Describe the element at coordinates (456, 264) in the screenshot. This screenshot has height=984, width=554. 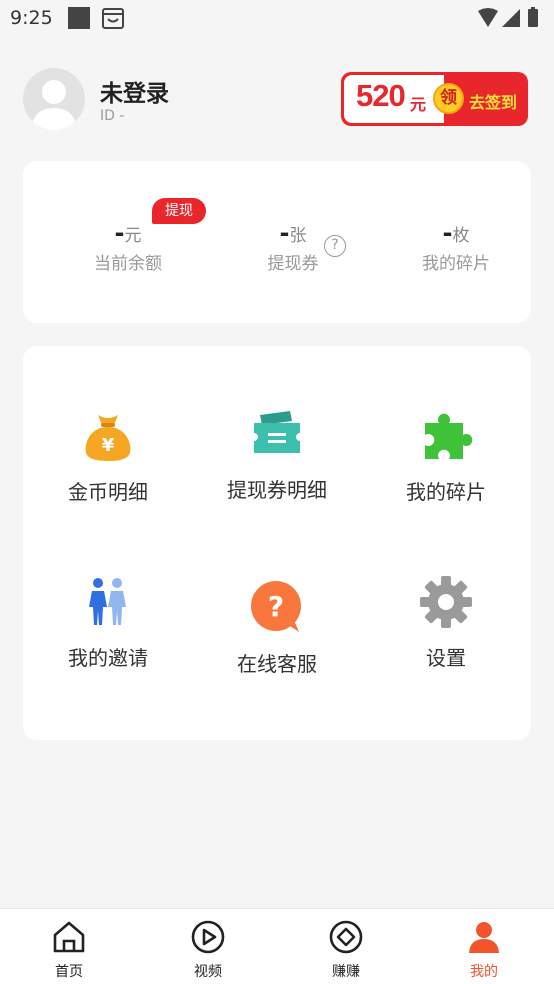
I see `fragments-label: 我的碎片` at that location.